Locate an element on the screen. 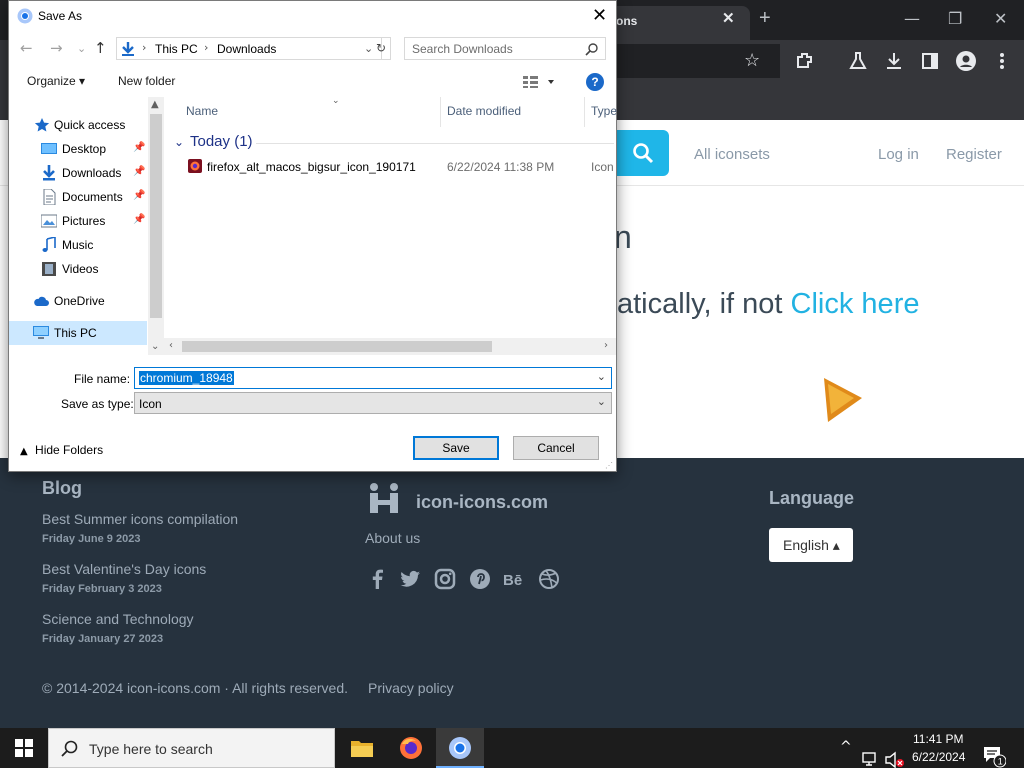  brand-name: icon-icons.com is located at coordinates (482, 502).